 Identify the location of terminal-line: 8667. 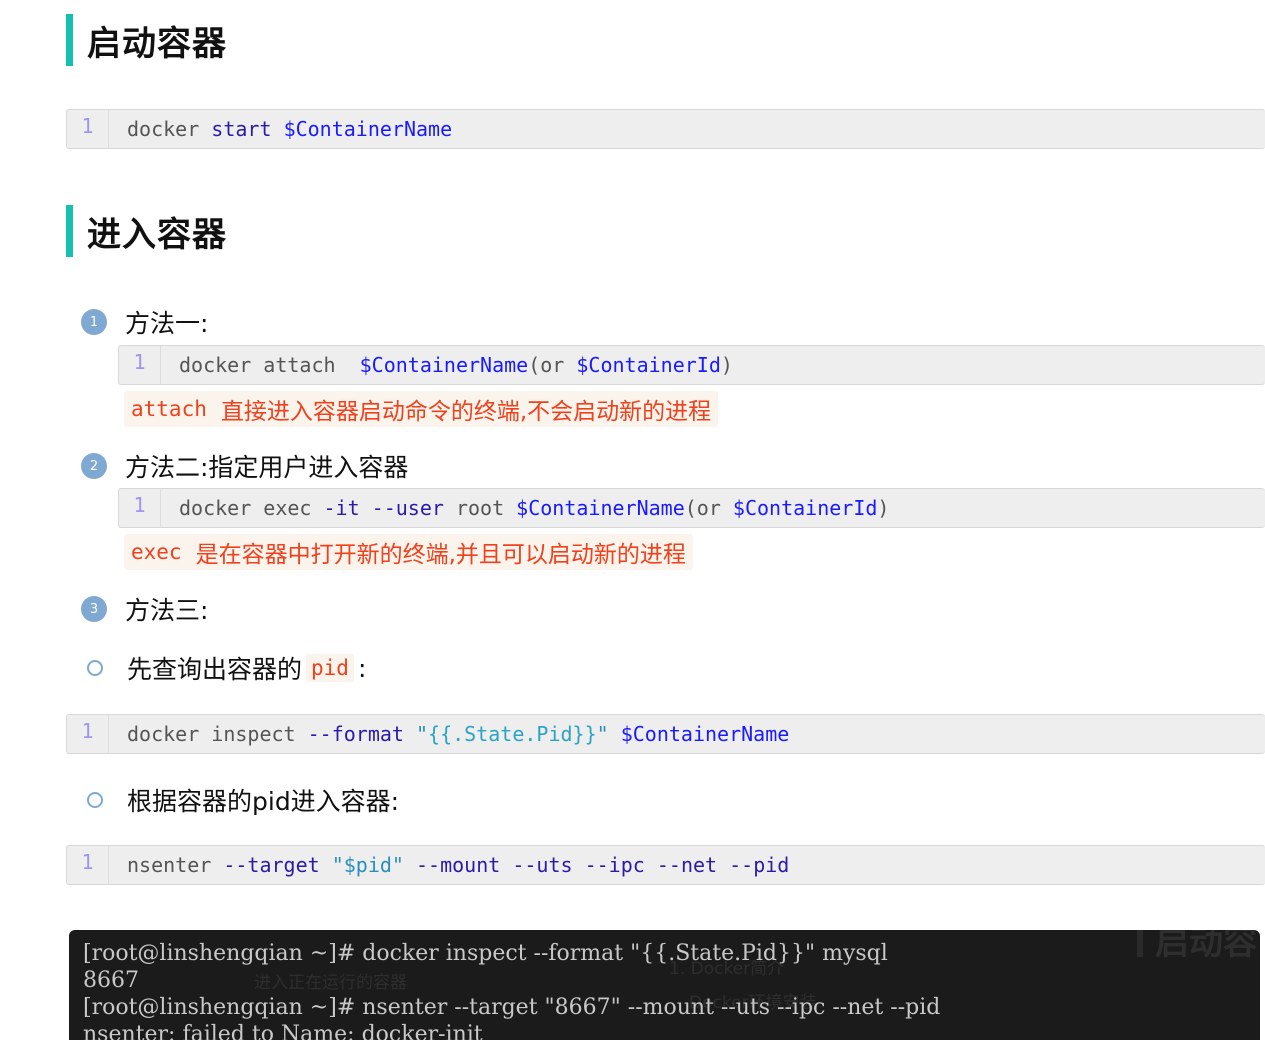
(111, 980).